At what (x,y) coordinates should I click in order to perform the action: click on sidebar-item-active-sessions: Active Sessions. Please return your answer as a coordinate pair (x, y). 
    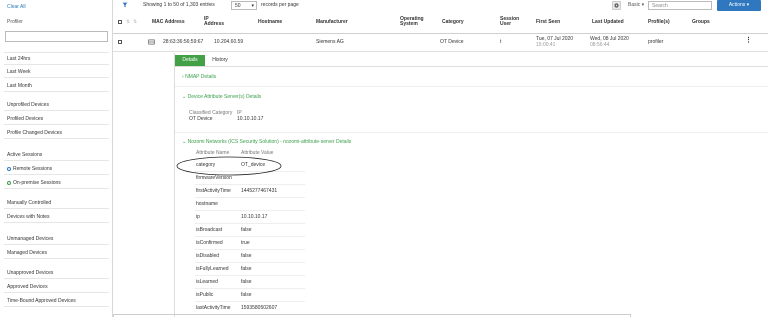
    Looking at the image, I should click on (24, 155).